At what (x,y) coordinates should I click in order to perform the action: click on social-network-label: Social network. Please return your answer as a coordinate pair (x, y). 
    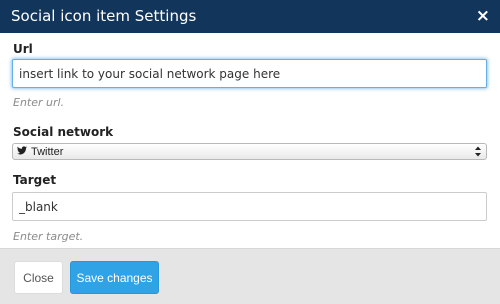
    Looking at the image, I should click on (63, 132).